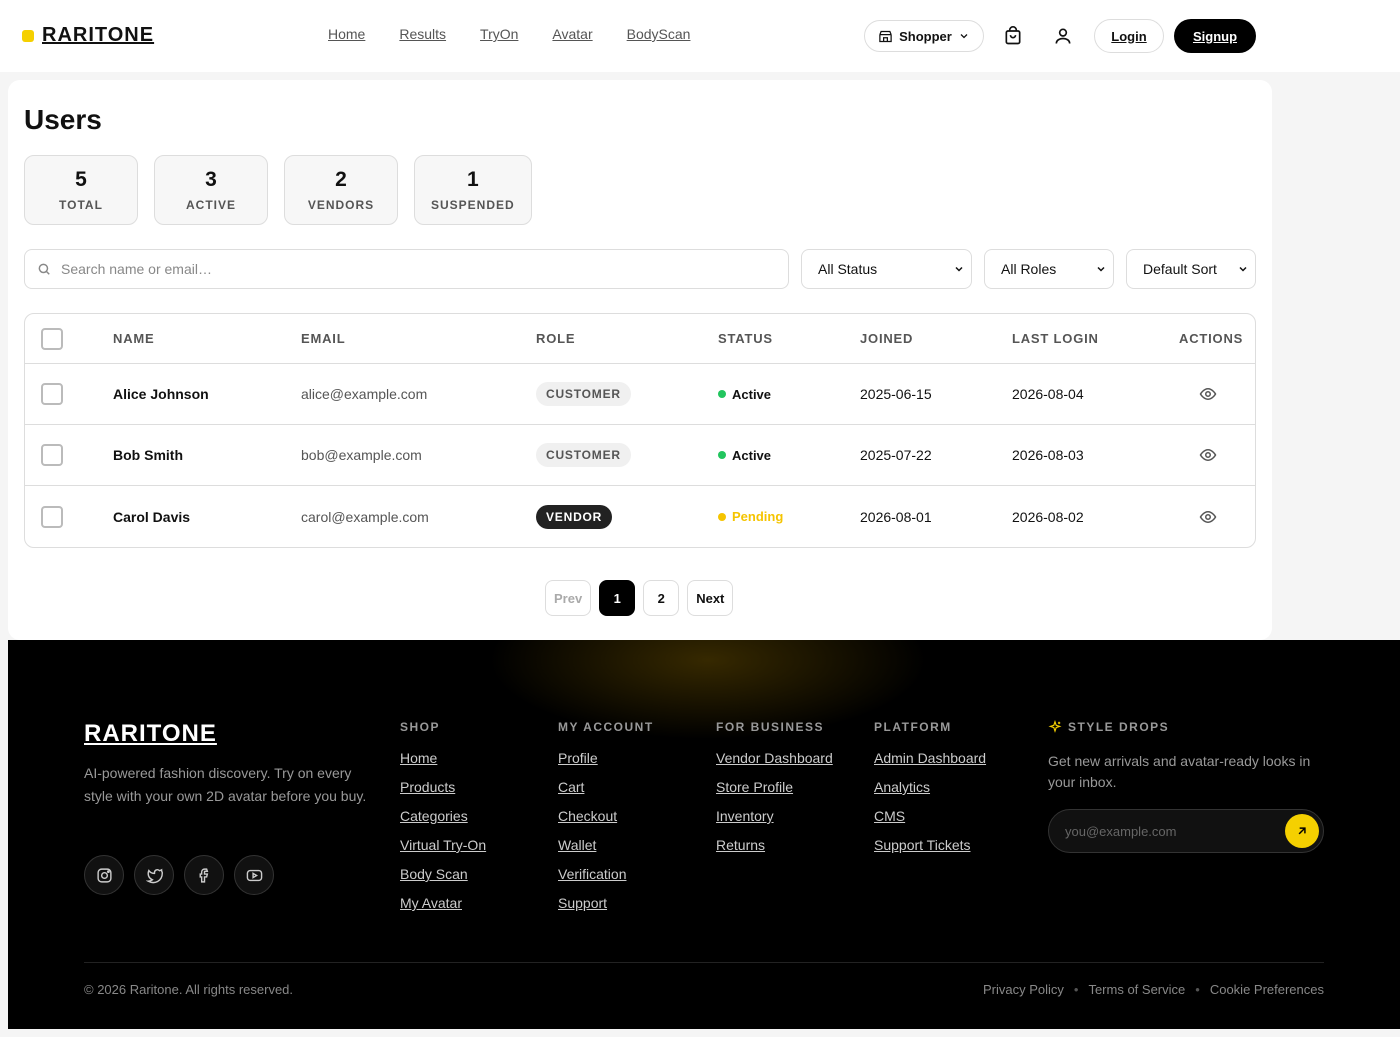 The width and height of the screenshot is (1400, 1037). I want to click on col-last-login: LAST LOGIN, so click(1055, 338).